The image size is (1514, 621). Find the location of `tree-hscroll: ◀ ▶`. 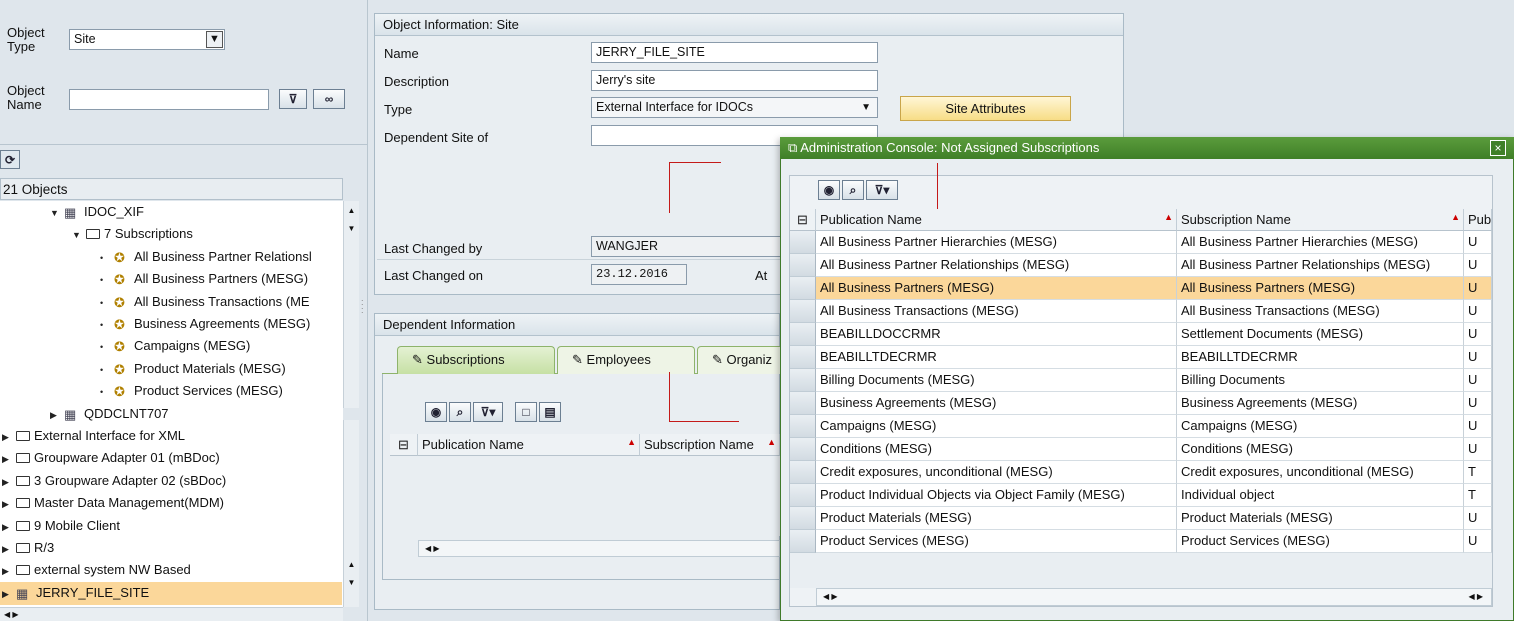

tree-hscroll: ◀ ▶ is located at coordinates (171, 614).